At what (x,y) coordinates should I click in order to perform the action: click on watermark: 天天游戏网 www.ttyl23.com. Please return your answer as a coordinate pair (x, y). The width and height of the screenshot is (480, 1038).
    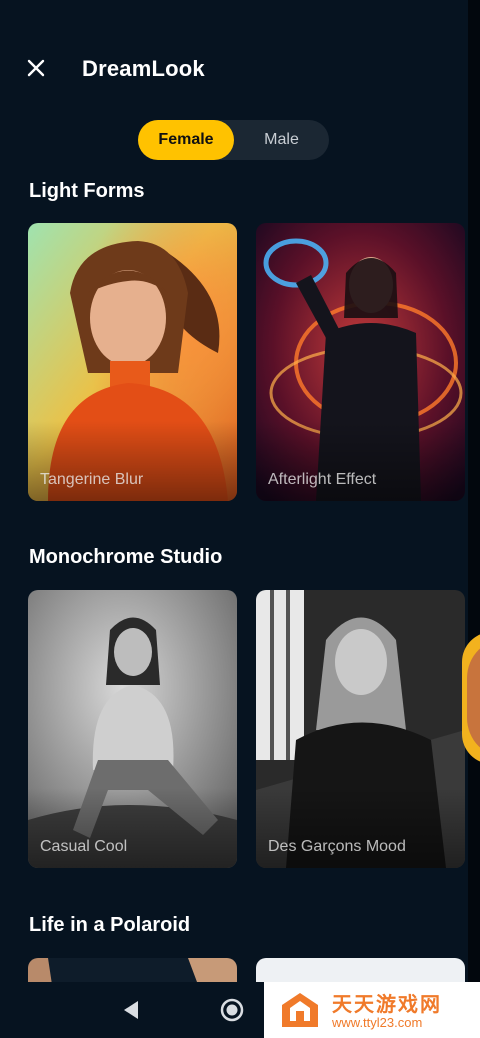
    Looking at the image, I should click on (372, 1010).